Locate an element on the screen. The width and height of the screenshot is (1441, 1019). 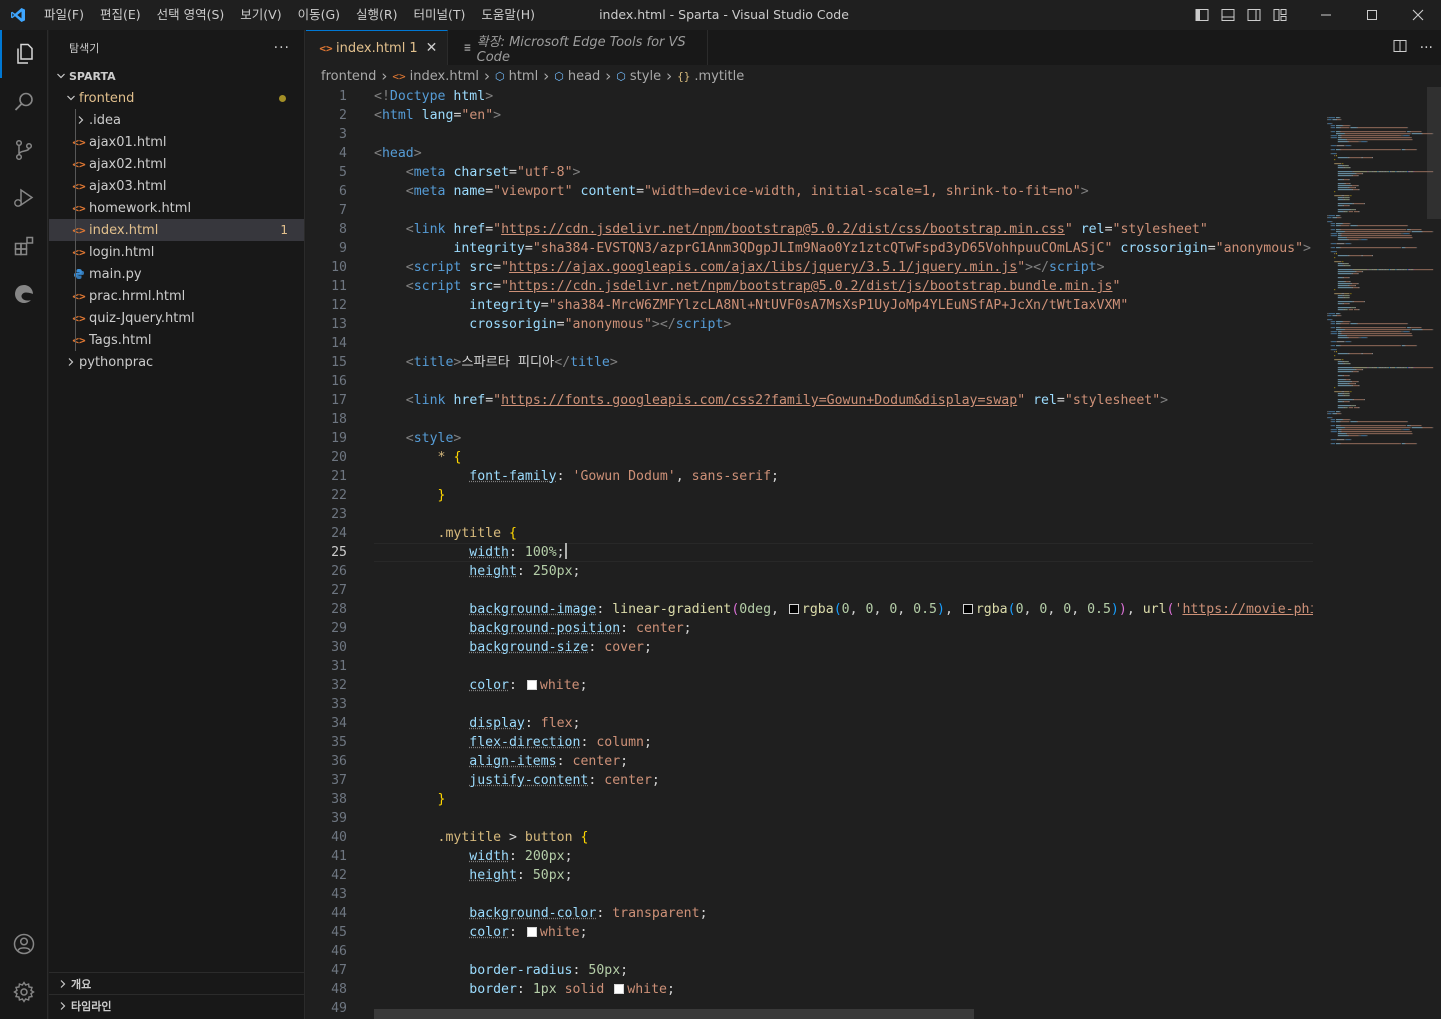
menu-item: 터미널(T) is located at coordinates (440, 15).